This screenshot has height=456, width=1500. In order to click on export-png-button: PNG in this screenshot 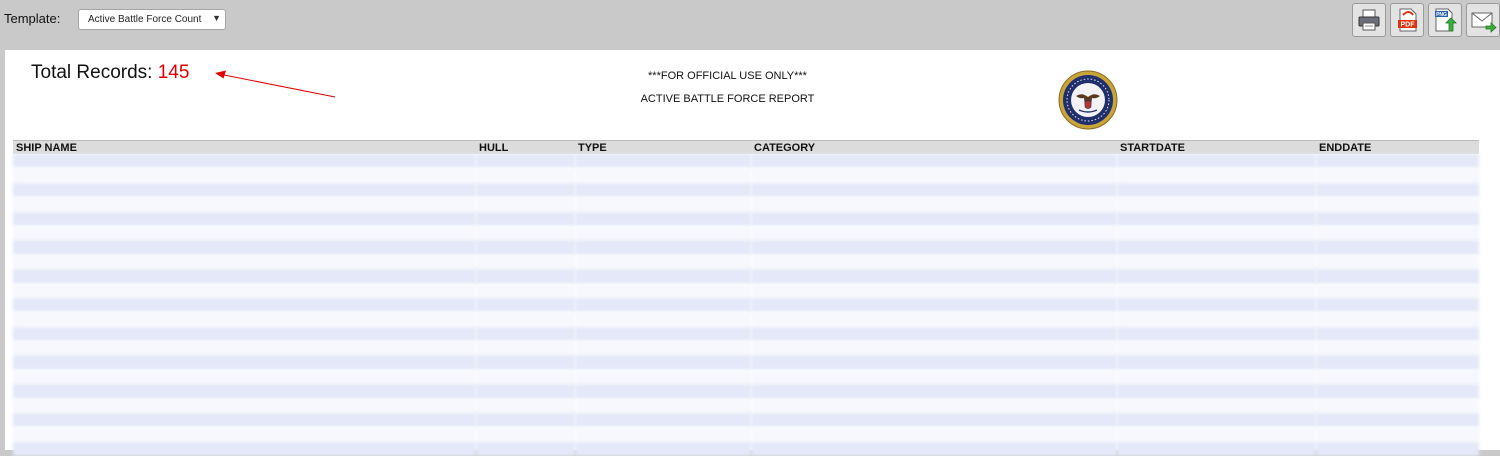, I will do `click(1445, 20)`.